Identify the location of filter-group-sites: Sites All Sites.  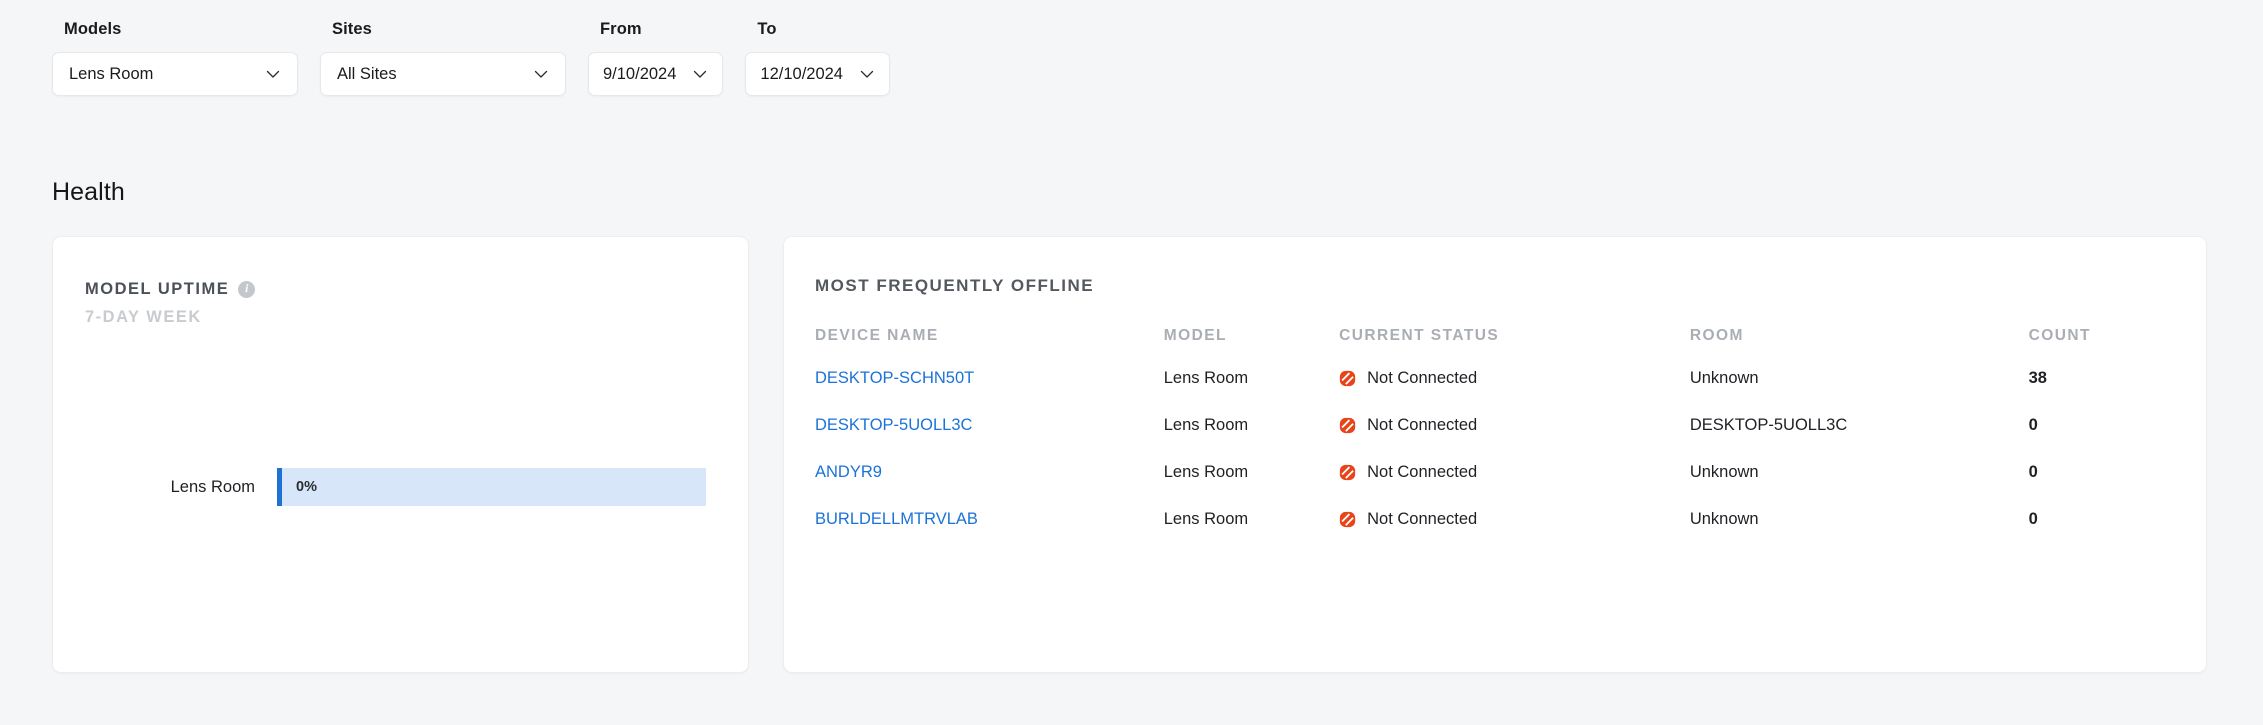
(443, 58).